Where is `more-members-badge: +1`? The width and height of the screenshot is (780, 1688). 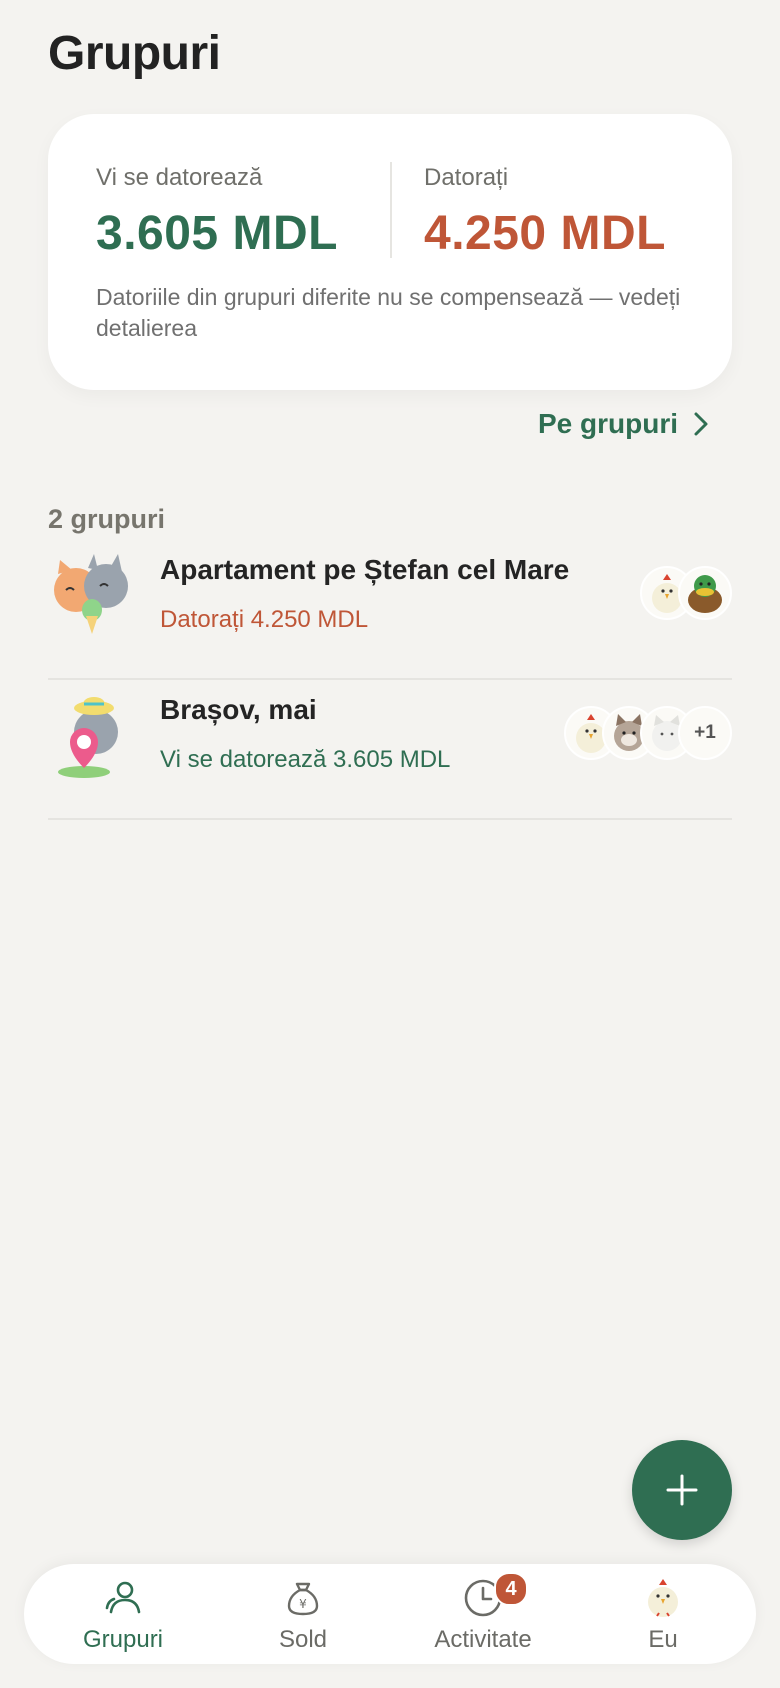 more-members-badge: +1 is located at coordinates (705, 733).